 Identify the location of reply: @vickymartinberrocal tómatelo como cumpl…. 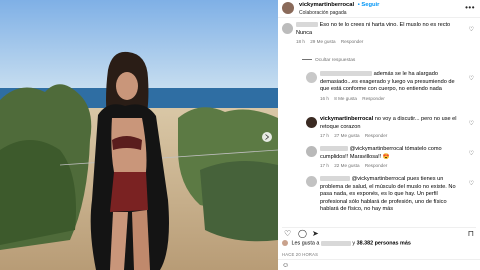
(391, 157).